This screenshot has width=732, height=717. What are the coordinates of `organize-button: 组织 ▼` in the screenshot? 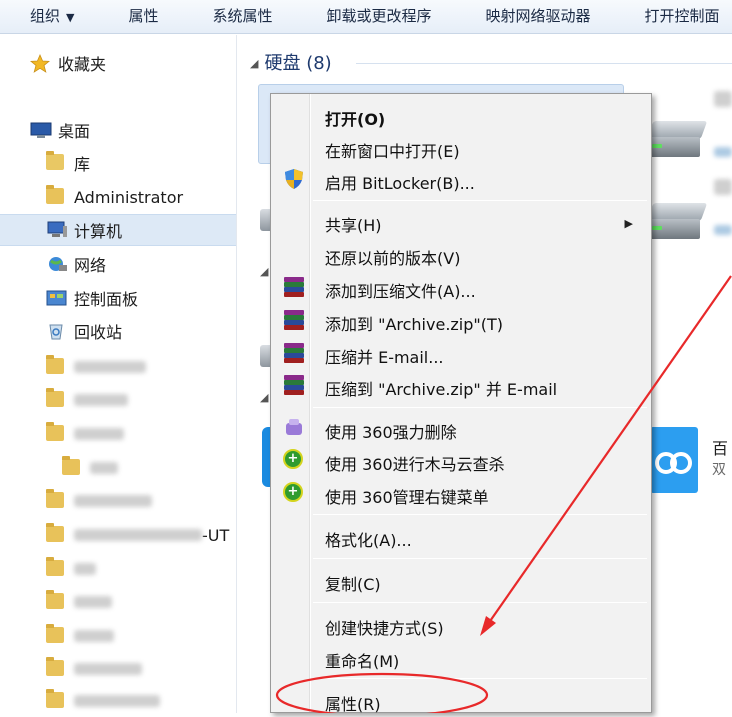 It's located at (50, 16).